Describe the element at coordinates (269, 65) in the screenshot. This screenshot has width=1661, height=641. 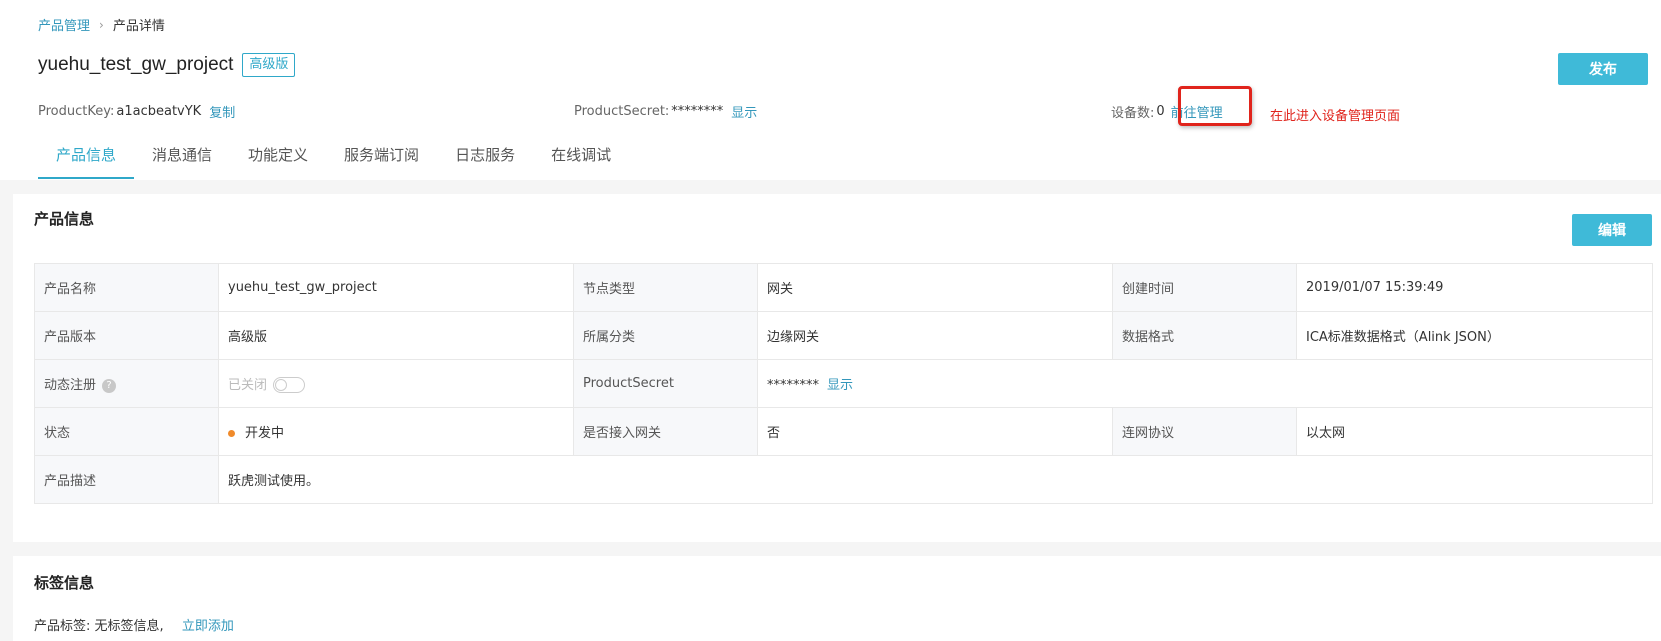
I see `edition-badge: 高级版` at that location.